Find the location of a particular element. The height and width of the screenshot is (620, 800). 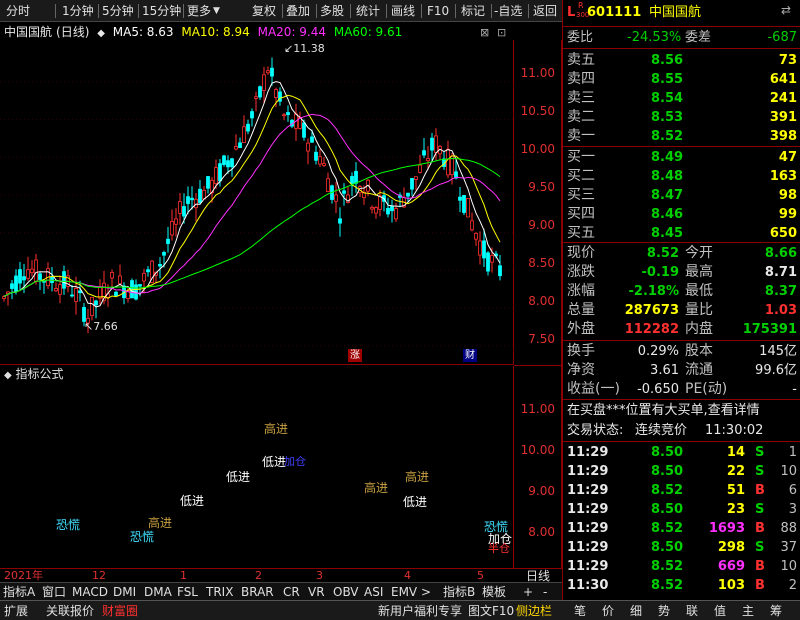

stat-row: 涨跌 -0.19 最高 8.71 is located at coordinates (681, 272).